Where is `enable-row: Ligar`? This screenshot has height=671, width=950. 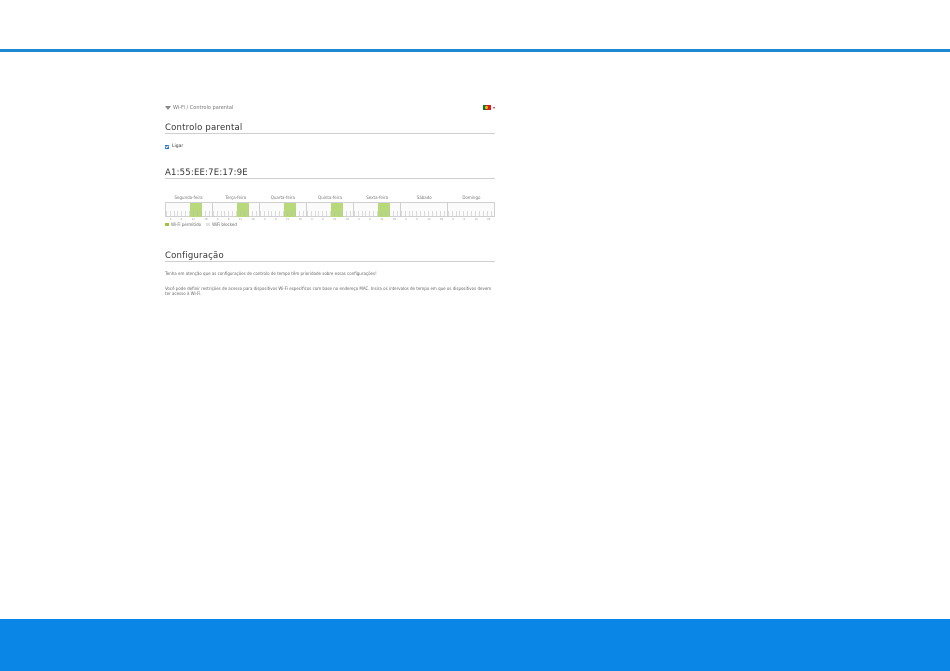
enable-row: Ligar is located at coordinates (174, 146).